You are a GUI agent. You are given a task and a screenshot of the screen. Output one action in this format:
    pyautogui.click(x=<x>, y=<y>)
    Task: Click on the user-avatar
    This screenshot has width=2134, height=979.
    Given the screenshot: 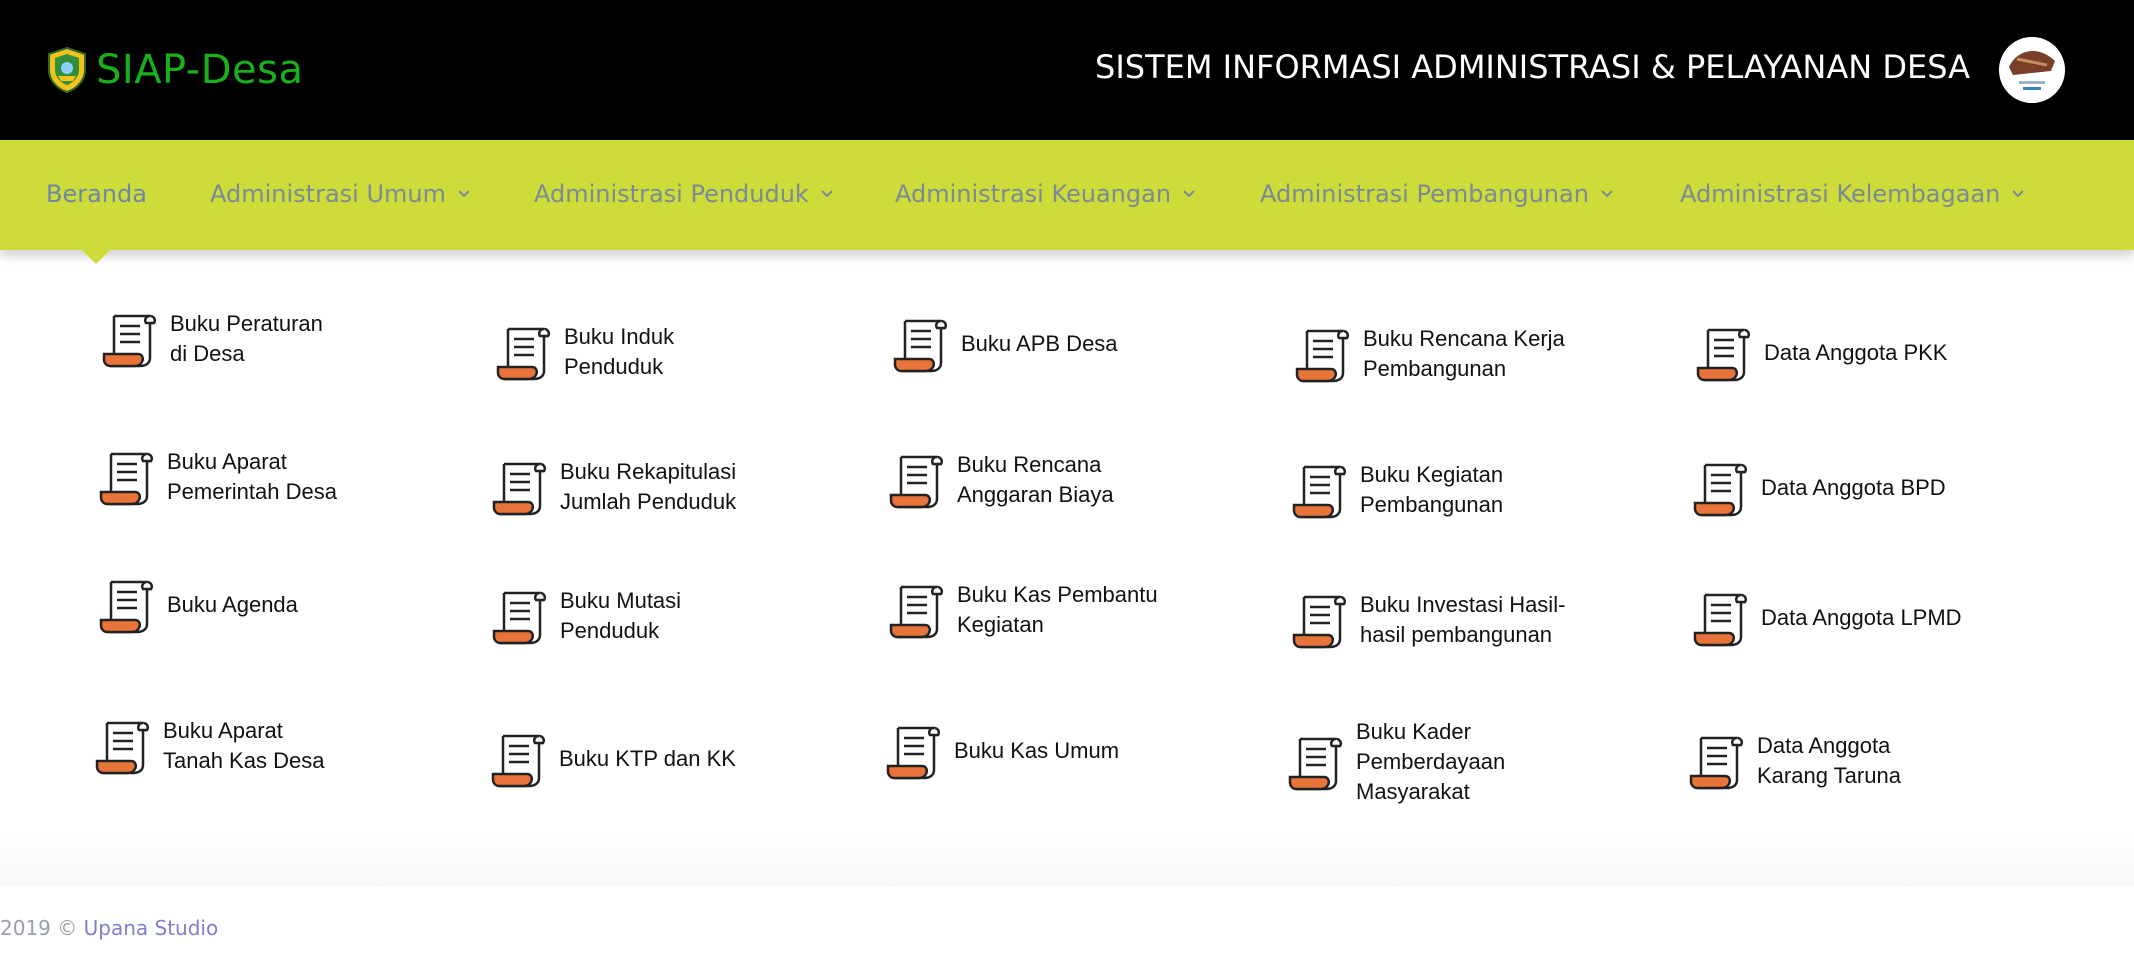 What is the action you would take?
    pyautogui.click(x=2032, y=70)
    